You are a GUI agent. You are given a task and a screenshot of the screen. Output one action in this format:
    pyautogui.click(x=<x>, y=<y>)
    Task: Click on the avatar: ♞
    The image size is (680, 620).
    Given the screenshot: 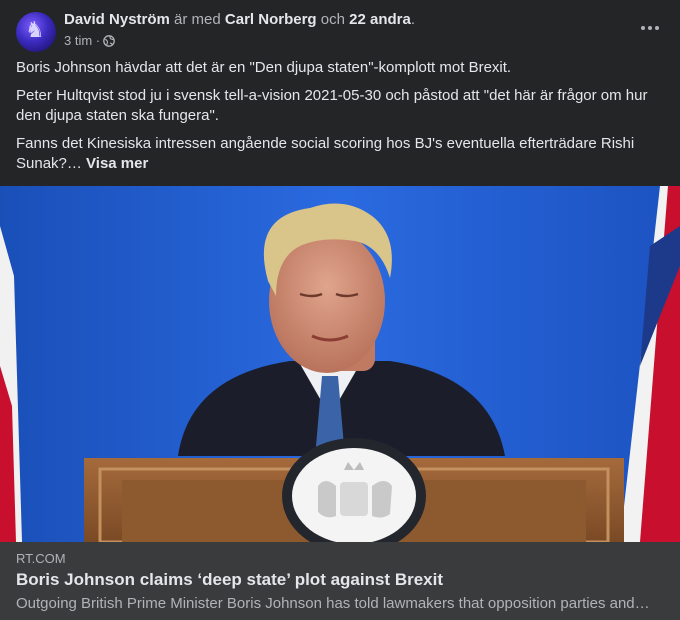 What is the action you would take?
    pyautogui.click(x=36, y=32)
    